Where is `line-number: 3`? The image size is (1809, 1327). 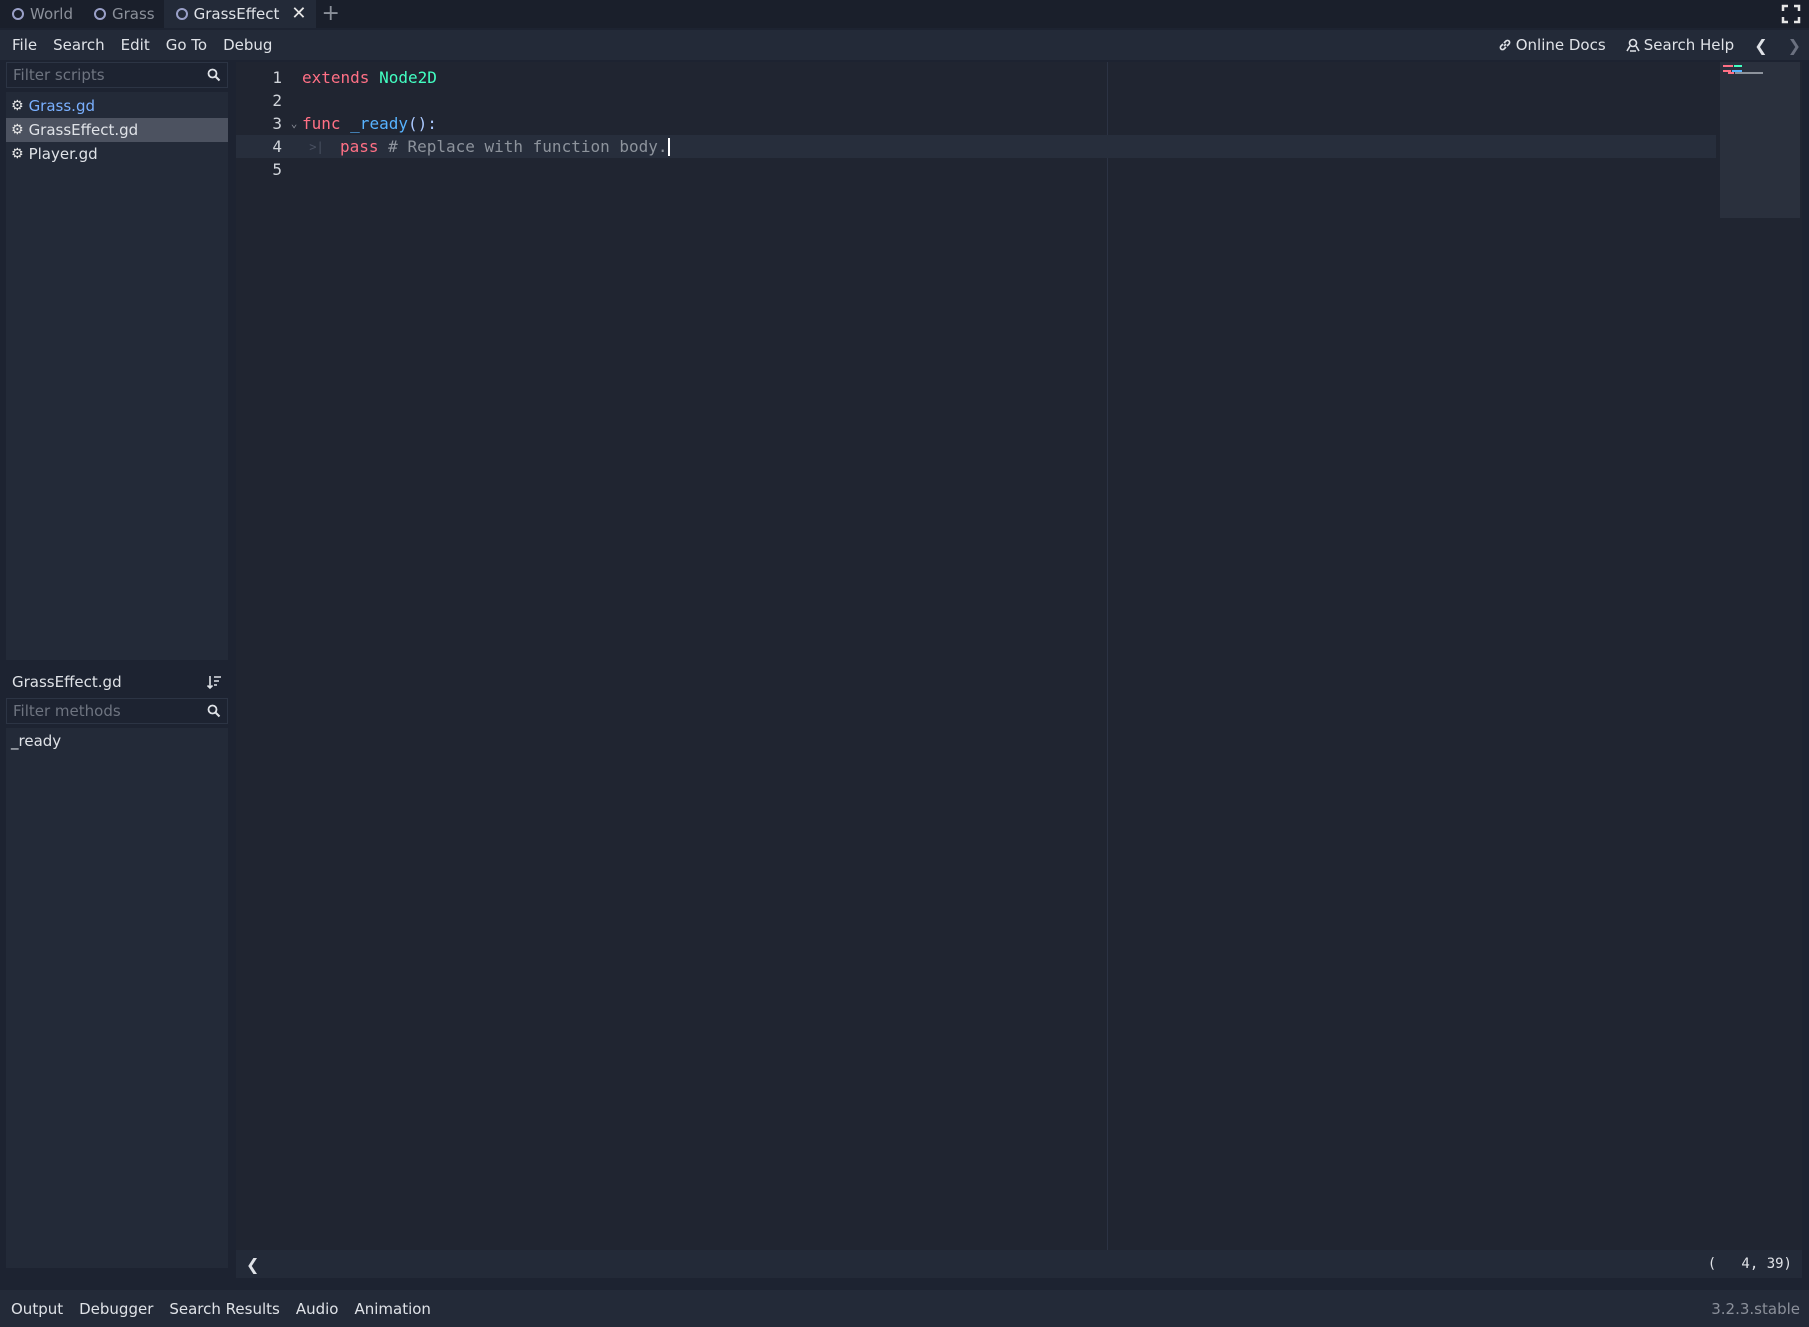
line-number: 3 is located at coordinates (277, 123).